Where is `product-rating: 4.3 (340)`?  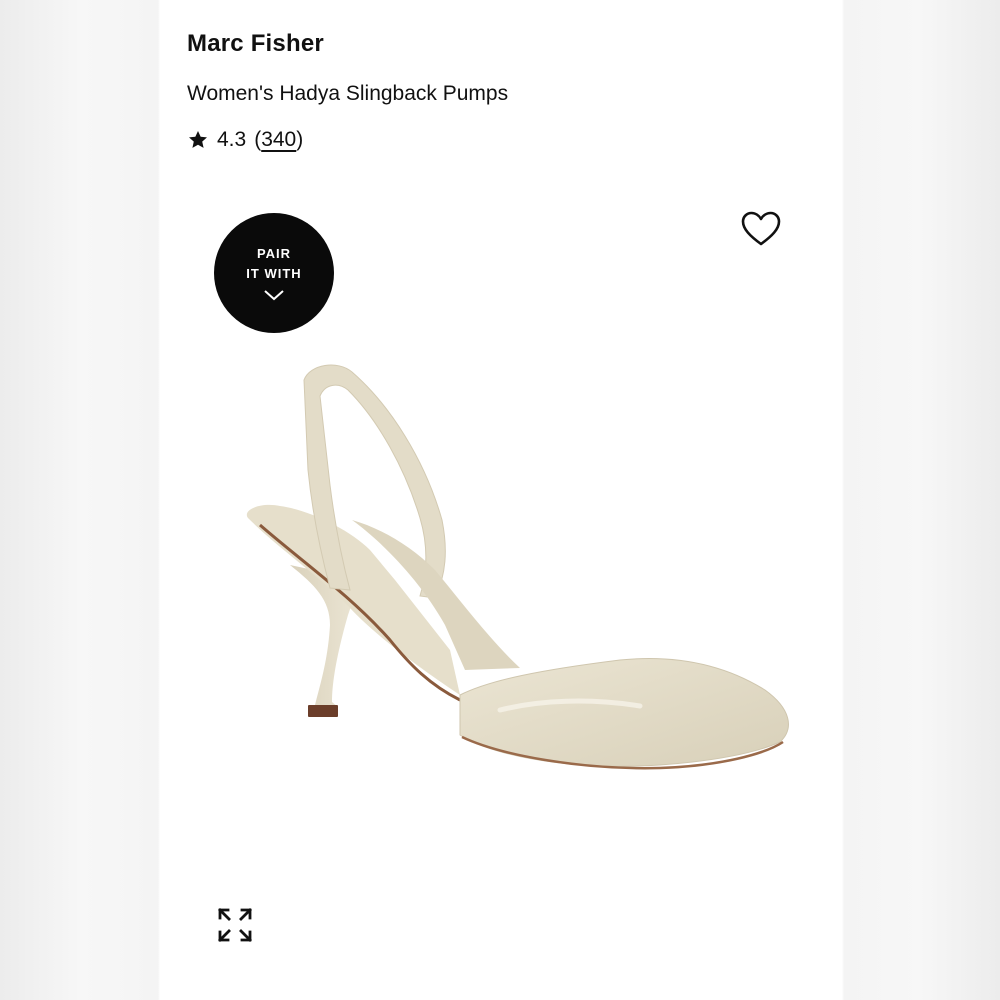 product-rating: 4.3 (340) is located at coordinates (245, 140).